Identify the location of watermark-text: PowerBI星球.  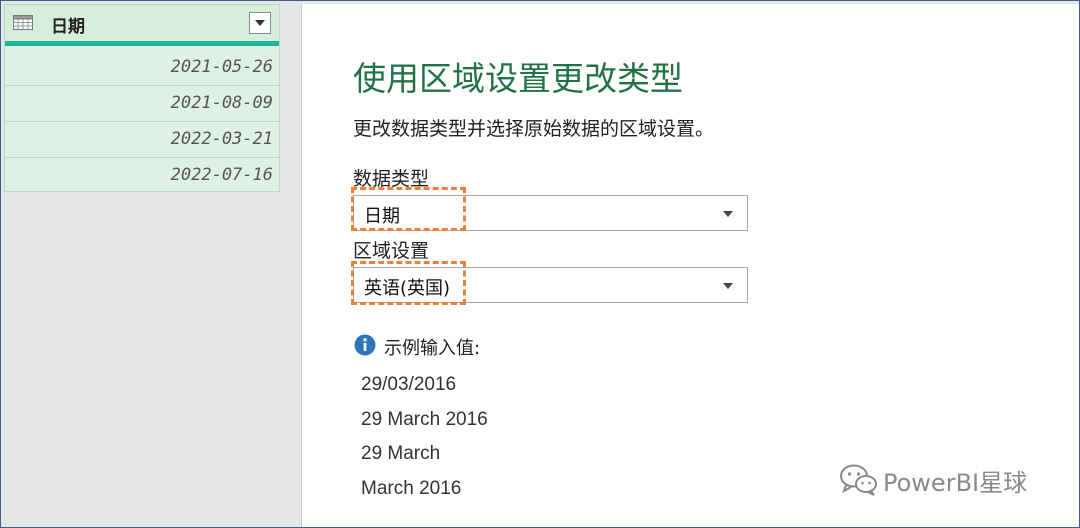
(955, 483).